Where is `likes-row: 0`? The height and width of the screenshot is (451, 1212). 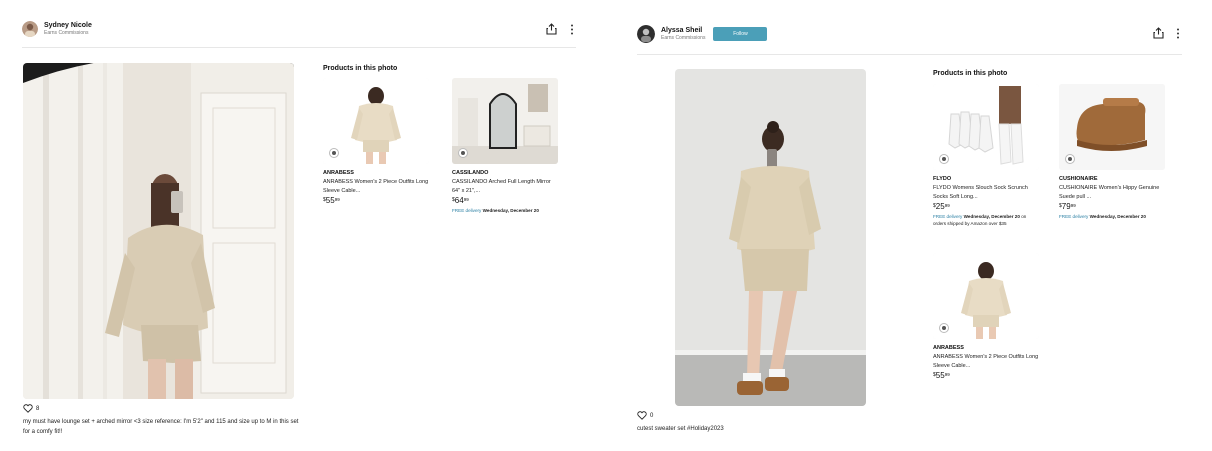 likes-row: 0 is located at coordinates (645, 415).